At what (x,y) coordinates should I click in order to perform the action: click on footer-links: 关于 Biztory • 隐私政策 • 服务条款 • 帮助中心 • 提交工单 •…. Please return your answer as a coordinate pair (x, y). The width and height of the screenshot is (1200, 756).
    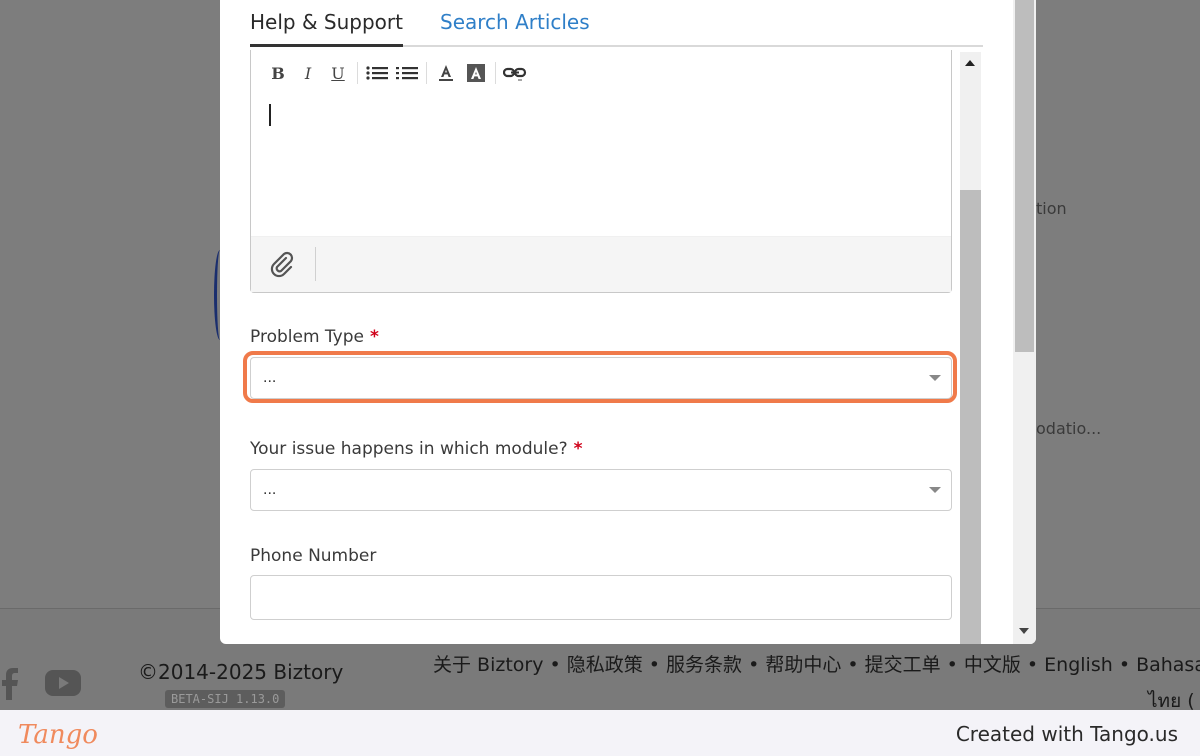
    Looking at the image, I should click on (816, 663).